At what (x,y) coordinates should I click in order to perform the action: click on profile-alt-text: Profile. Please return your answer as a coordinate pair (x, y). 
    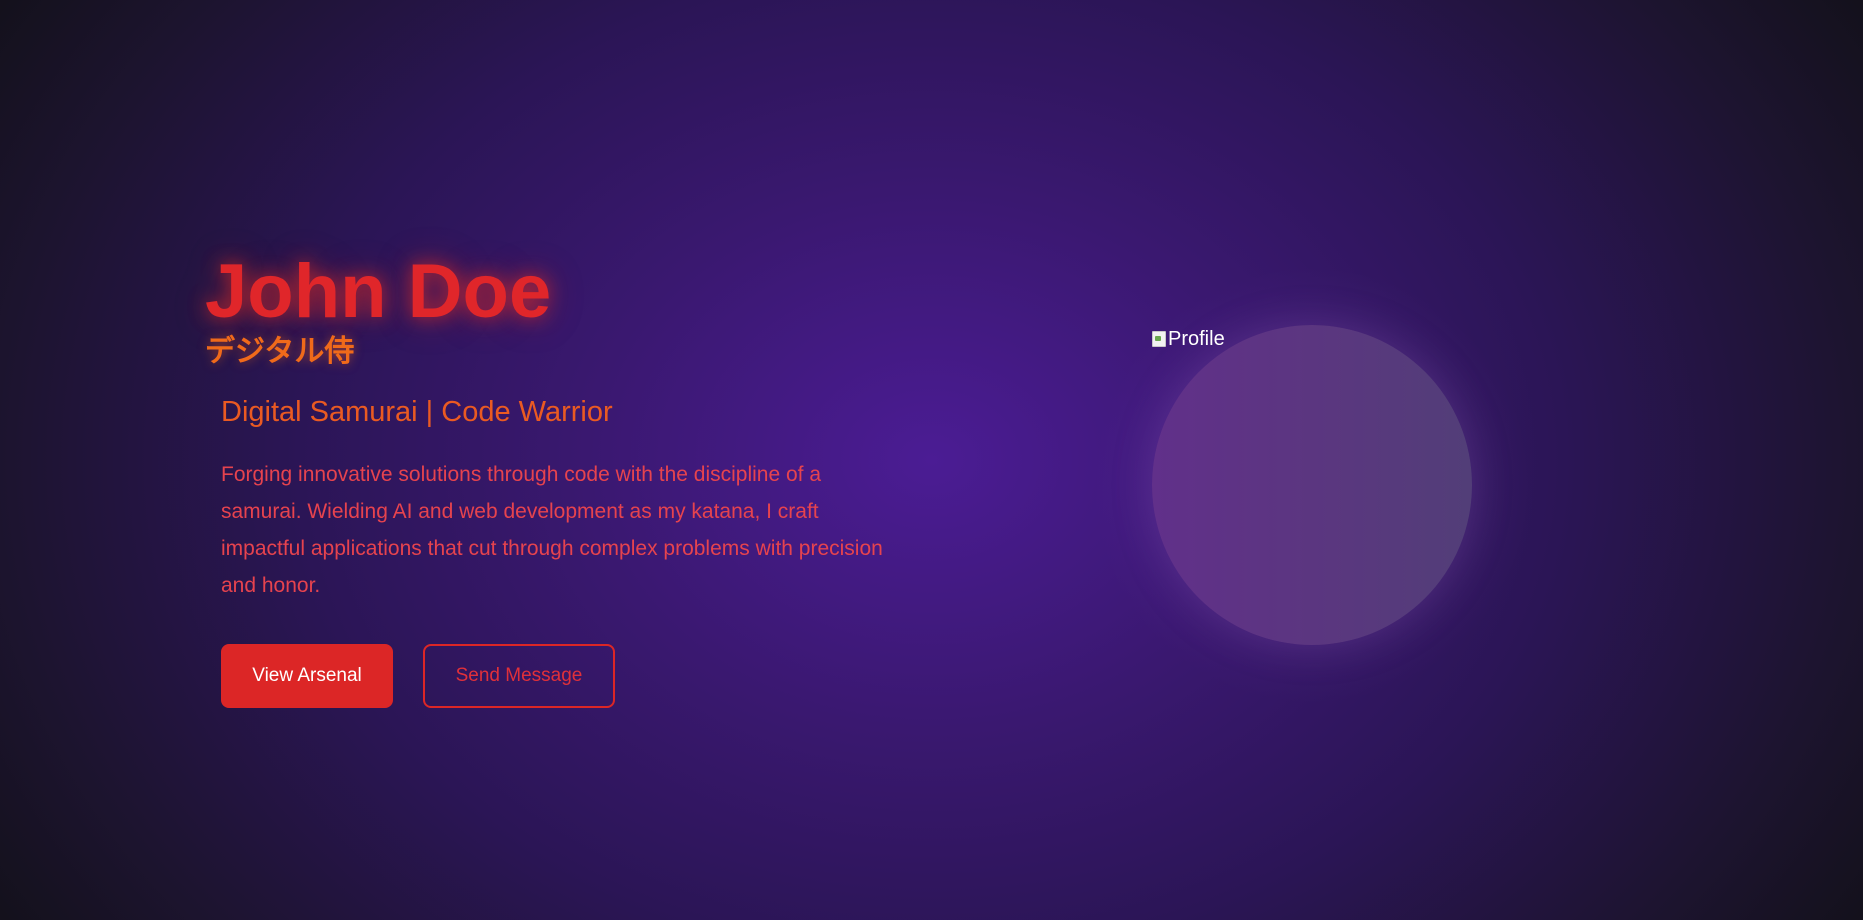
    Looking at the image, I should click on (1188, 339).